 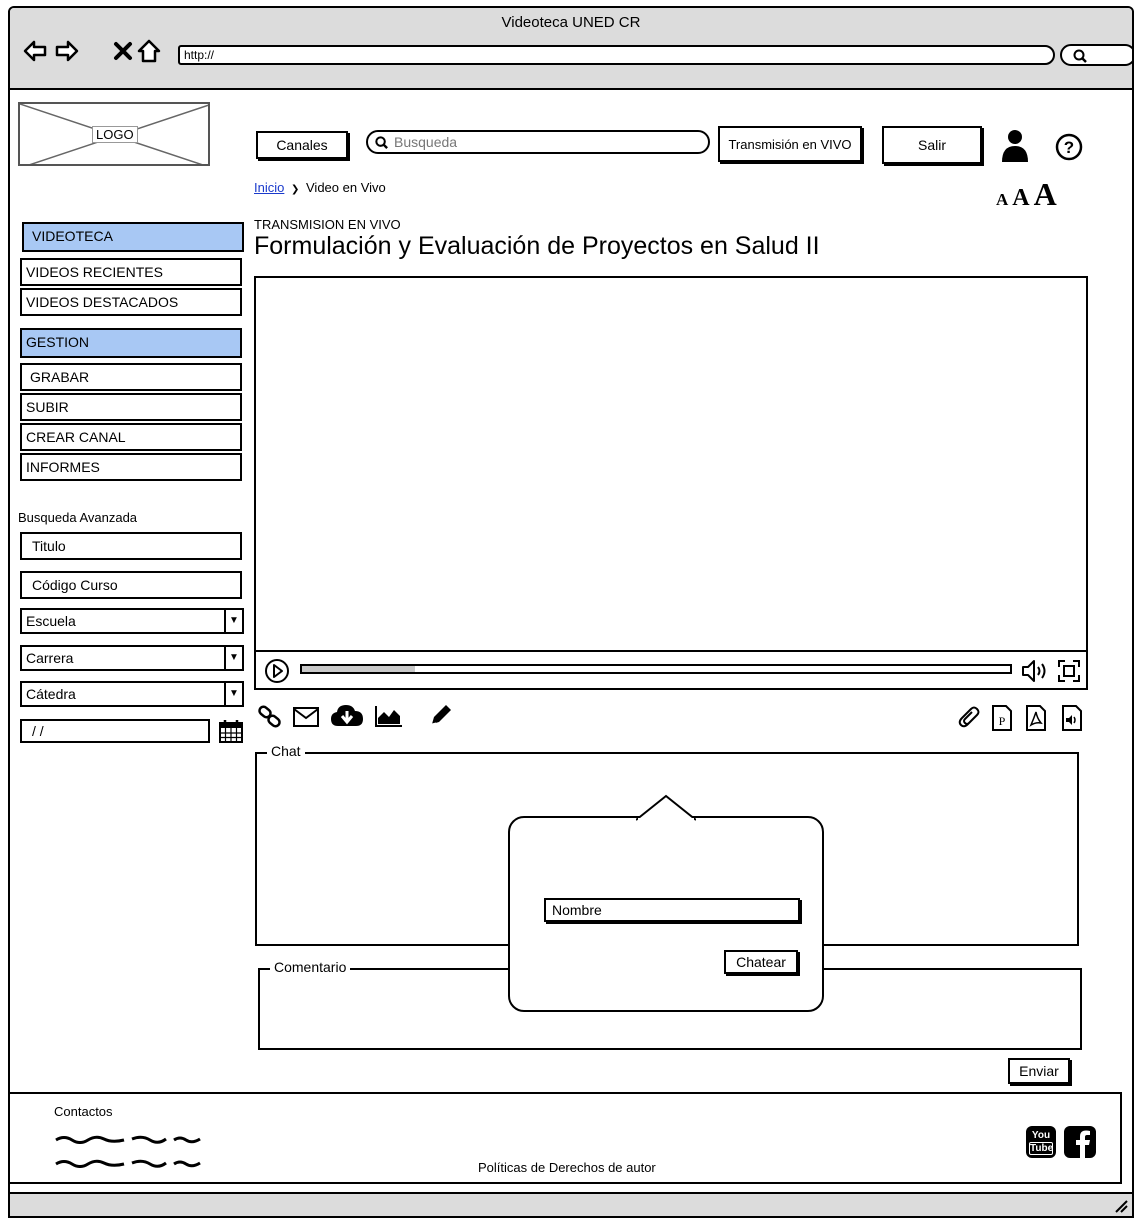 What do you see at coordinates (656, 669) in the screenshot?
I see `video-progress-bar` at bounding box center [656, 669].